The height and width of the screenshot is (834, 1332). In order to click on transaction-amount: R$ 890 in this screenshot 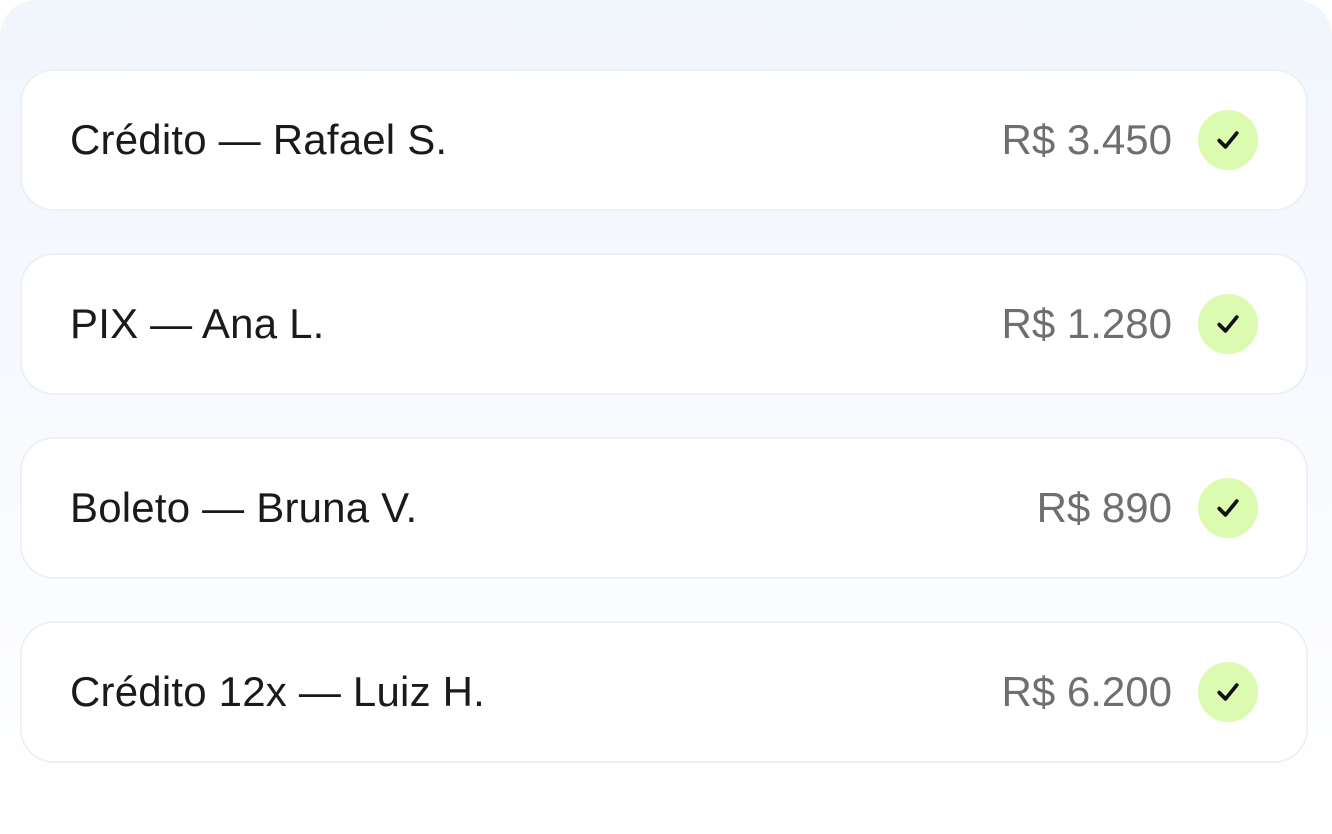, I will do `click(1104, 507)`.